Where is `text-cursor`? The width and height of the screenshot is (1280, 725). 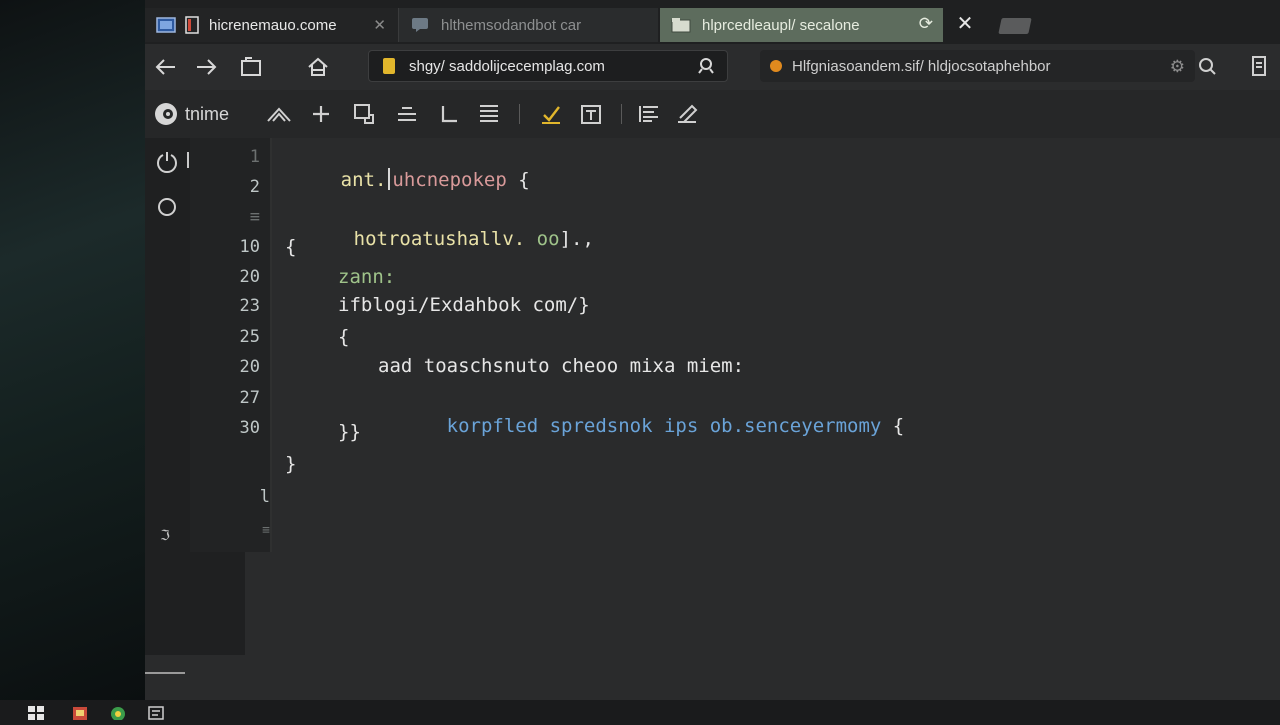 text-cursor is located at coordinates (389, 179).